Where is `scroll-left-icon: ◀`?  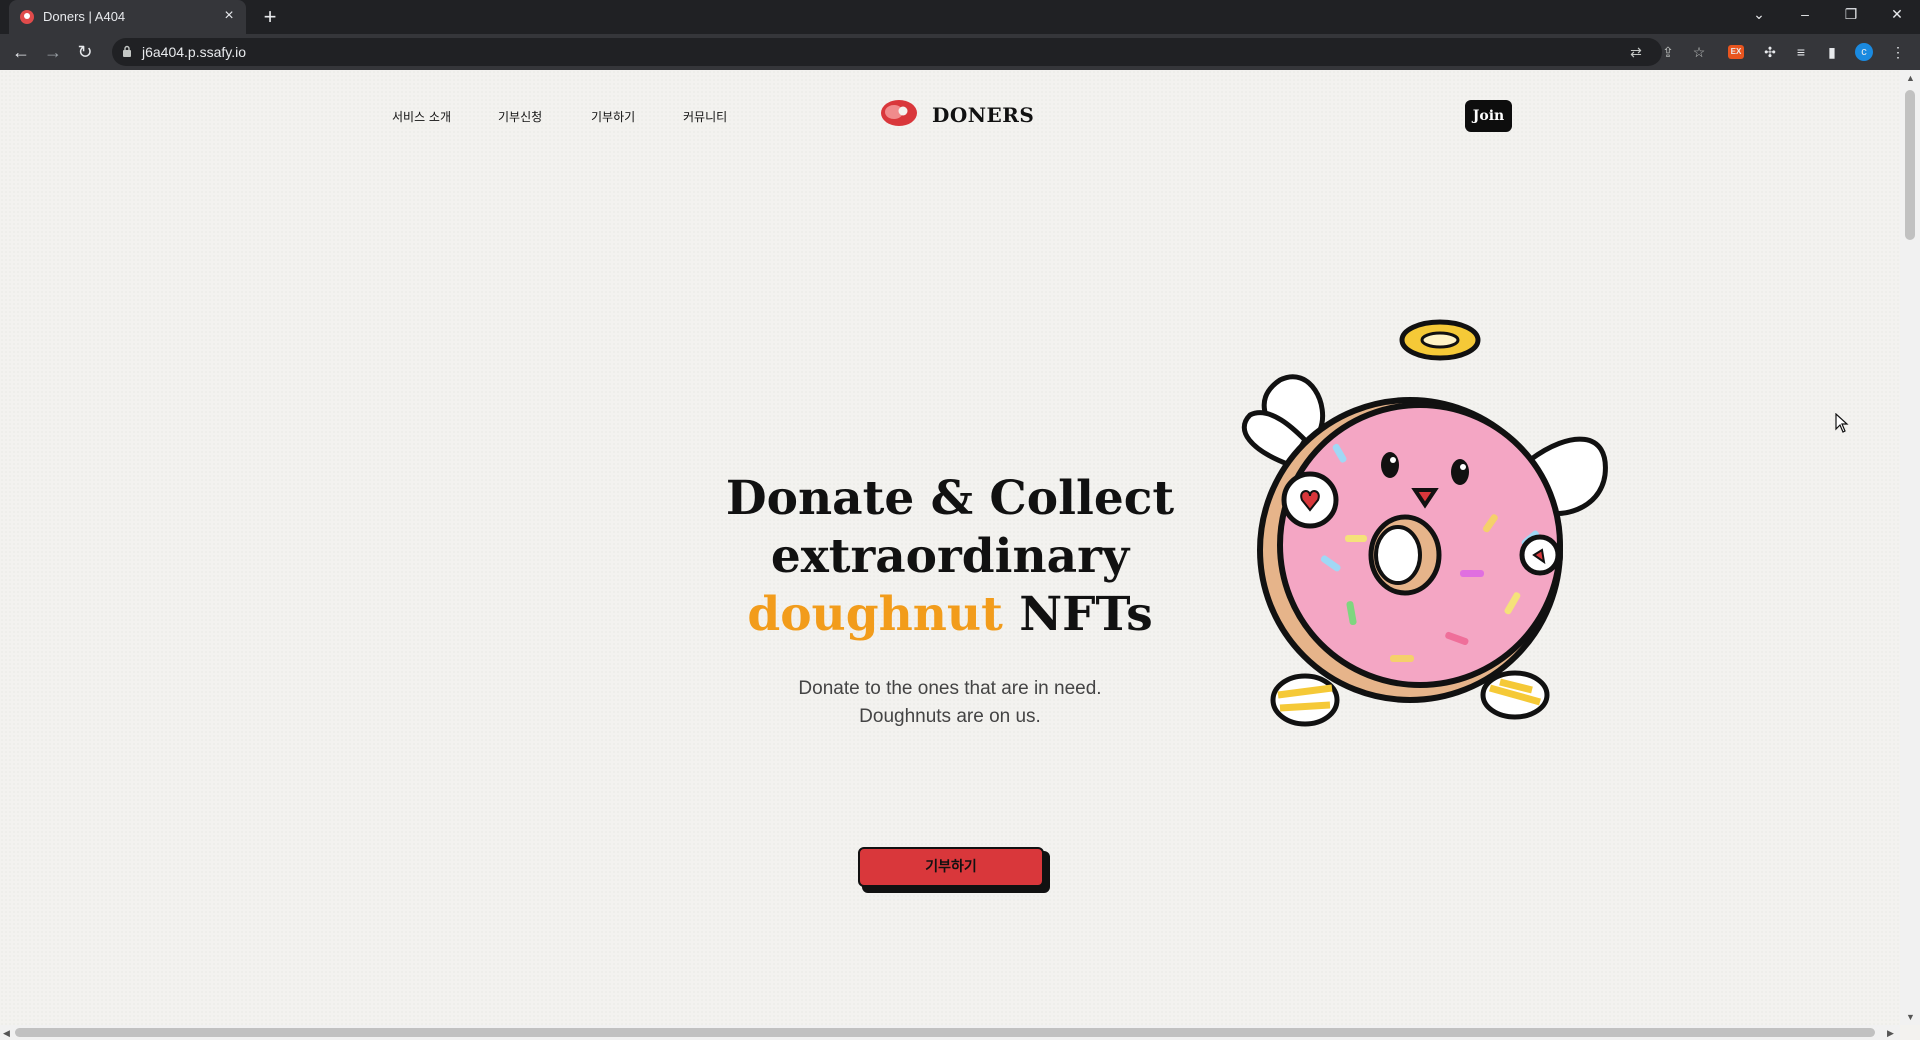
scroll-left-icon: ◀ is located at coordinates (6, 1033).